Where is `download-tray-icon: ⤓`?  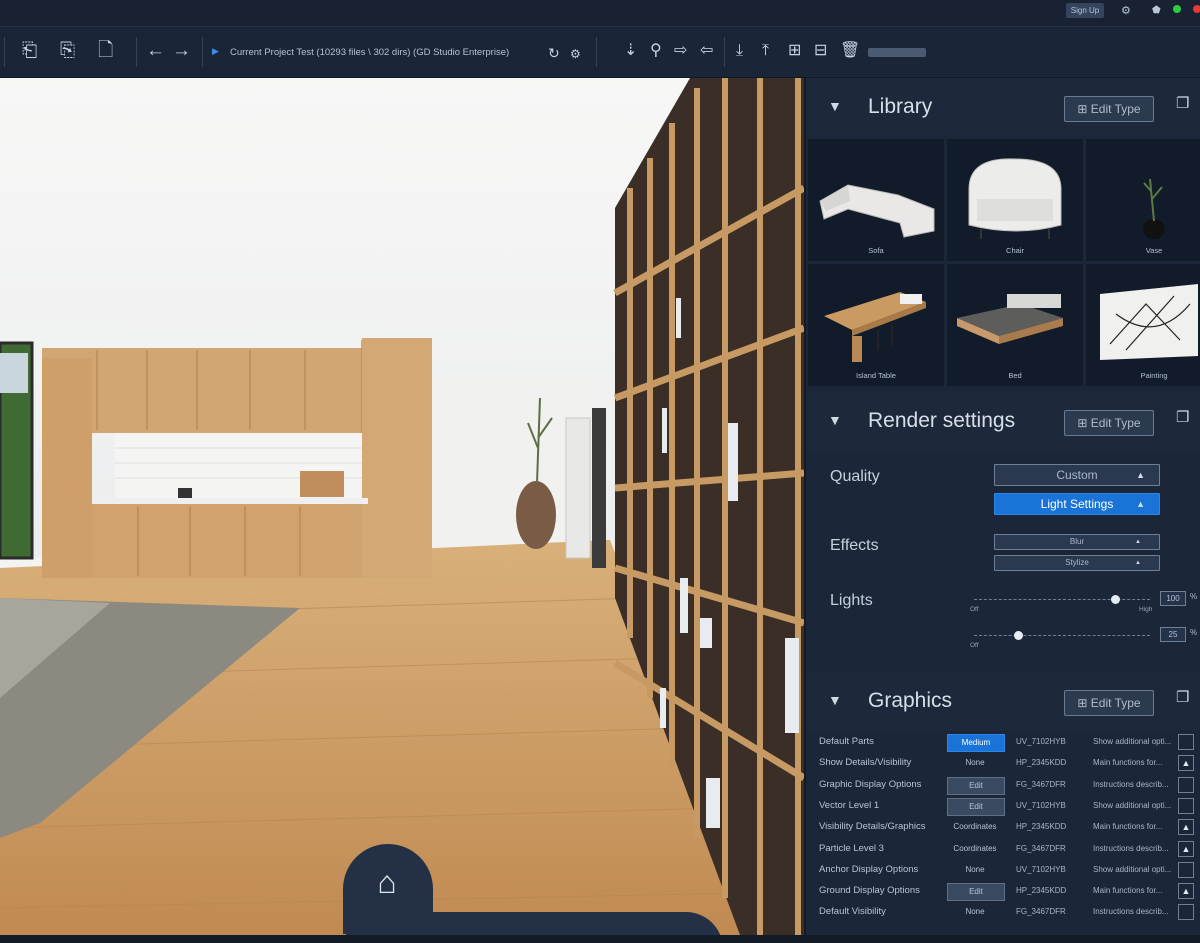
download-tray-icon: ⤓ is located at coordinates (739, 51).